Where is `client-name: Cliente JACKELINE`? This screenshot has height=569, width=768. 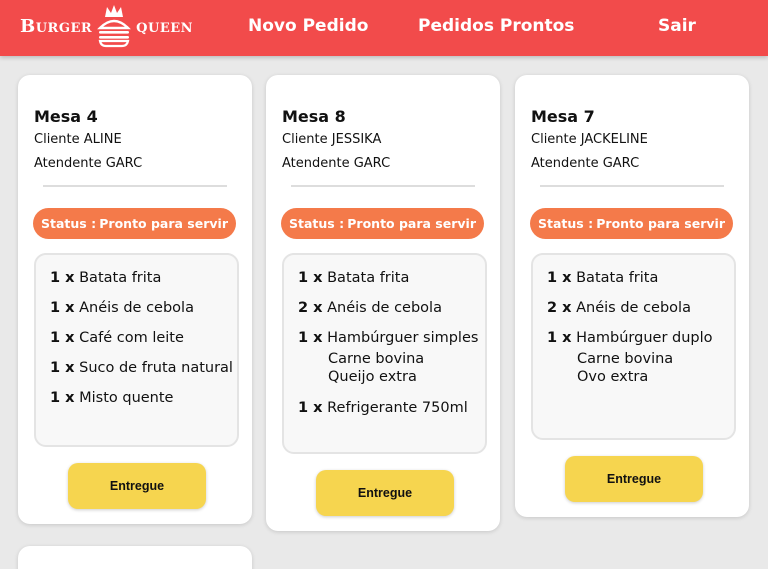 client-name: Cliente JACKELINE is located at coordinates (589, 139).